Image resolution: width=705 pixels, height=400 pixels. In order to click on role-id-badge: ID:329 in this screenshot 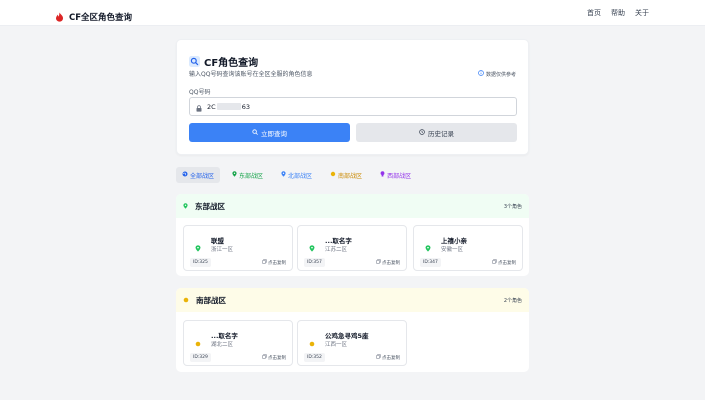, I will do `click(200, 357)`.